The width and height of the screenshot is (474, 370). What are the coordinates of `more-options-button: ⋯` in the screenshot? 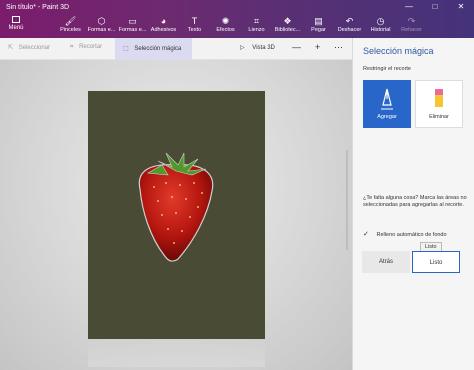 It's located at (338, 47).